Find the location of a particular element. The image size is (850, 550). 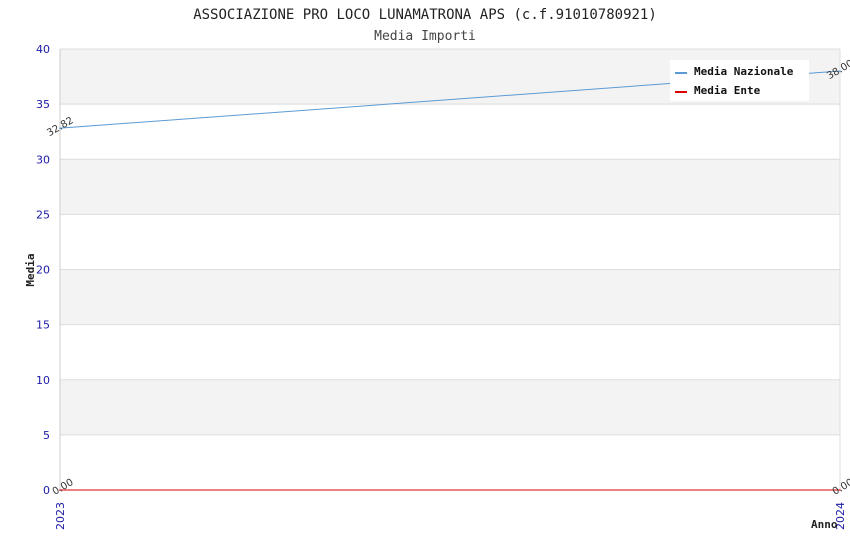

y-tick-label: 0 is located at coordinates (46, 490).